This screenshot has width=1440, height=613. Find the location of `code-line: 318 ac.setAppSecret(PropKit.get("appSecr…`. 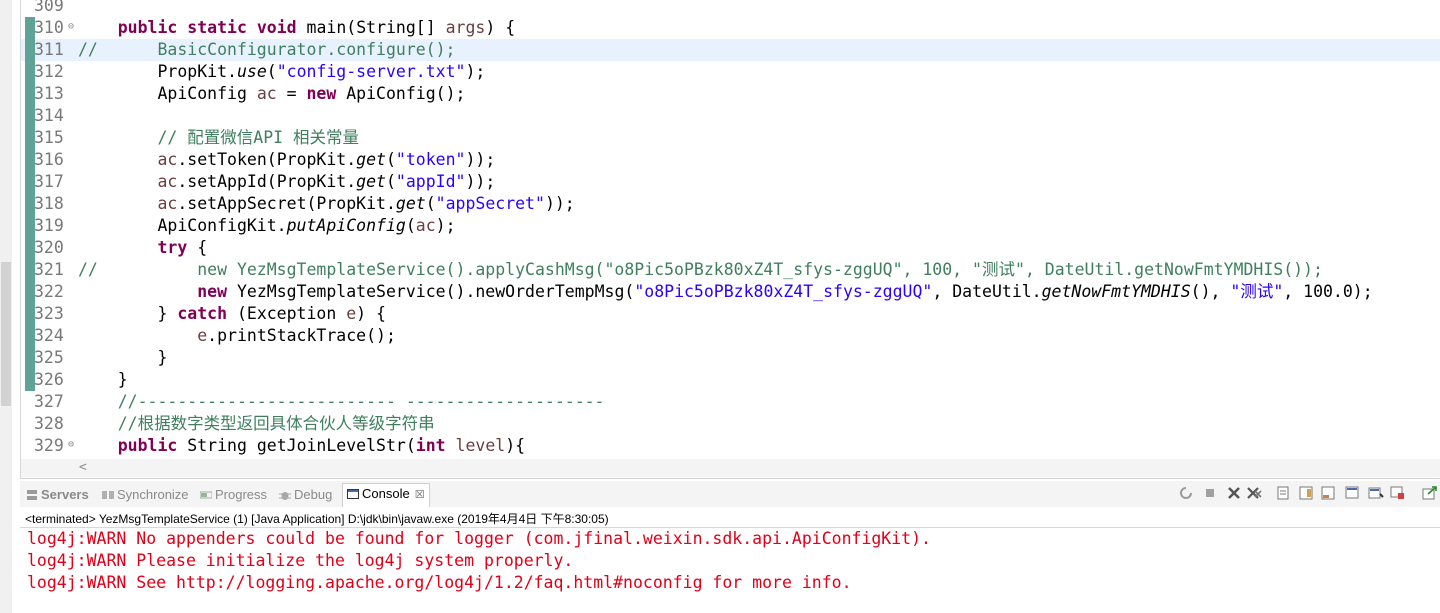

code-line: 318 ac.setAppSecret(PropKit.get("appSecr… is located at coordinates (730, 204).